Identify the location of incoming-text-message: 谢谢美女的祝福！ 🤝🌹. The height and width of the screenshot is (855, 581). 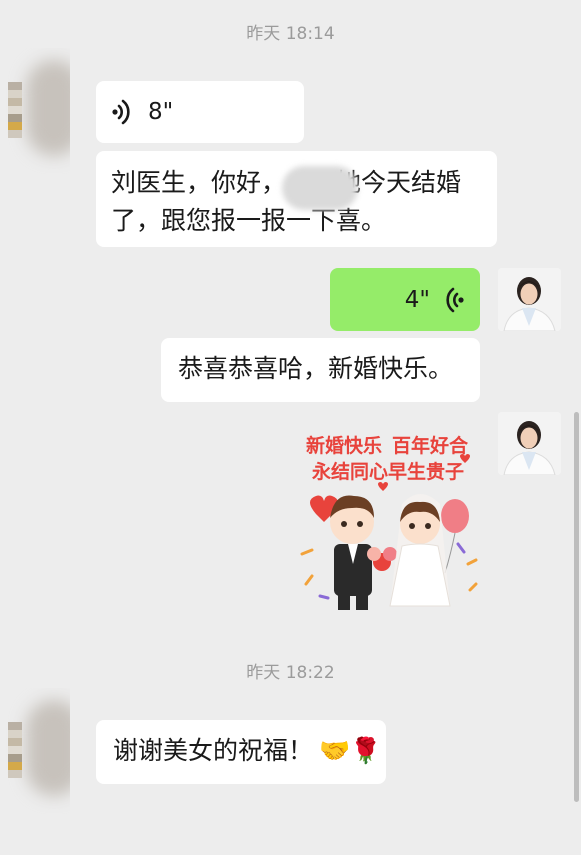
(241, 752).